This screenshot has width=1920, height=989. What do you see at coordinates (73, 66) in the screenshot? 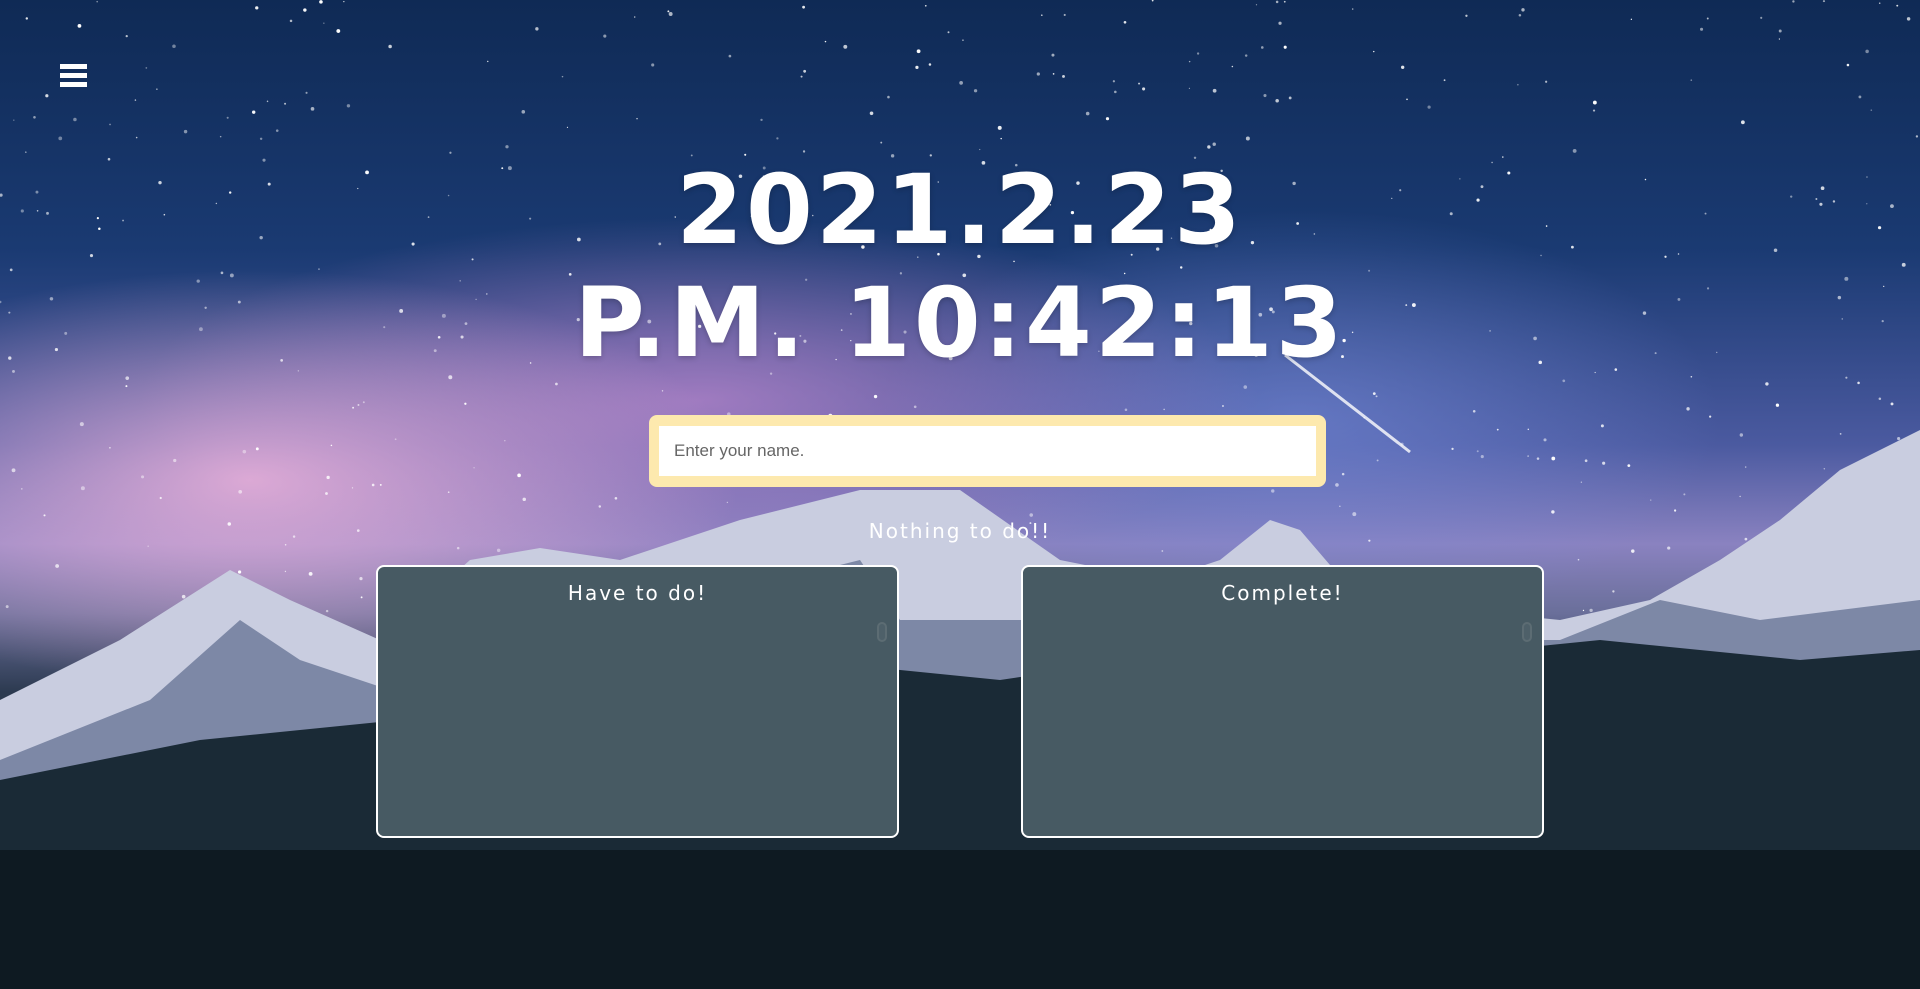
I see `hamburger-menu-icon` at bounding box center [73, 66].